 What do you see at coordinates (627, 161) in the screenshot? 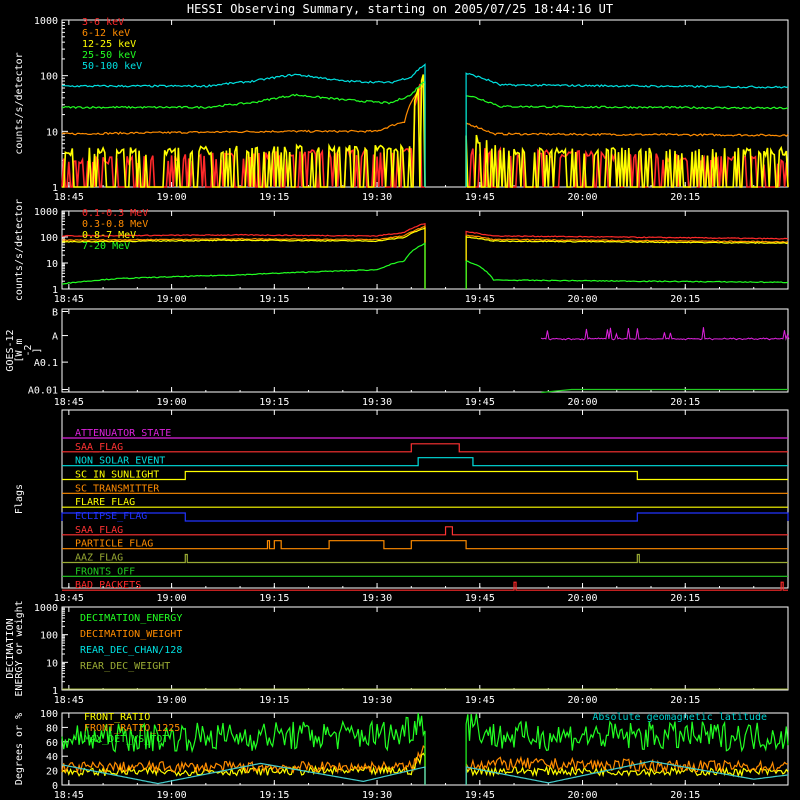
I see `series-line-12-25-kev` at bounding box center [627, 161].